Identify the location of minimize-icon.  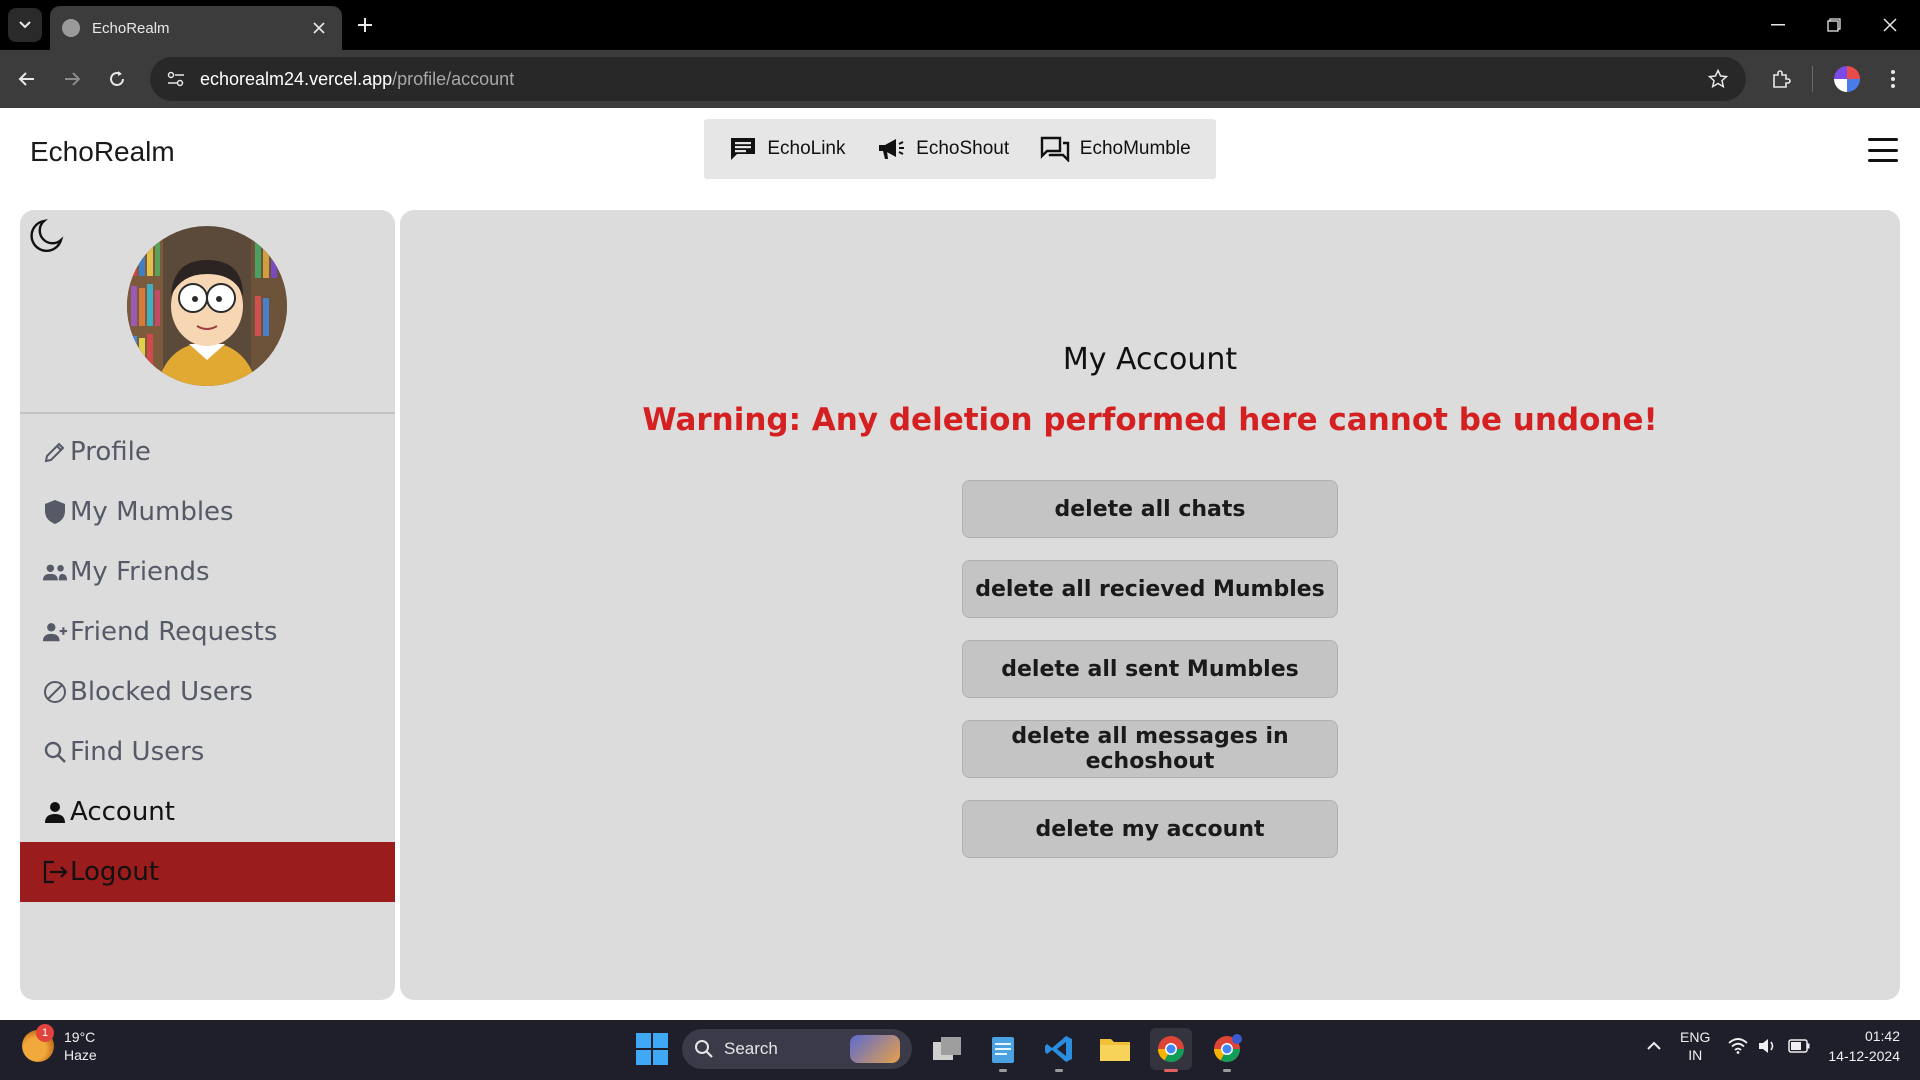
(1778, 25).